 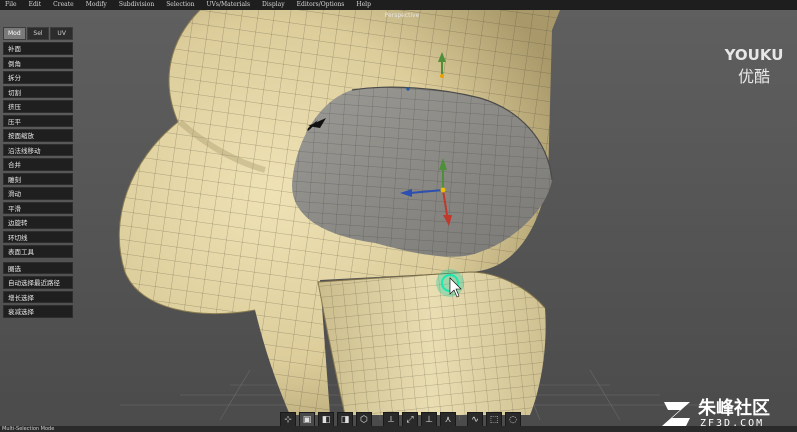 I want to click on cube-faces-icon: ◨, so click(x=345, y=419).